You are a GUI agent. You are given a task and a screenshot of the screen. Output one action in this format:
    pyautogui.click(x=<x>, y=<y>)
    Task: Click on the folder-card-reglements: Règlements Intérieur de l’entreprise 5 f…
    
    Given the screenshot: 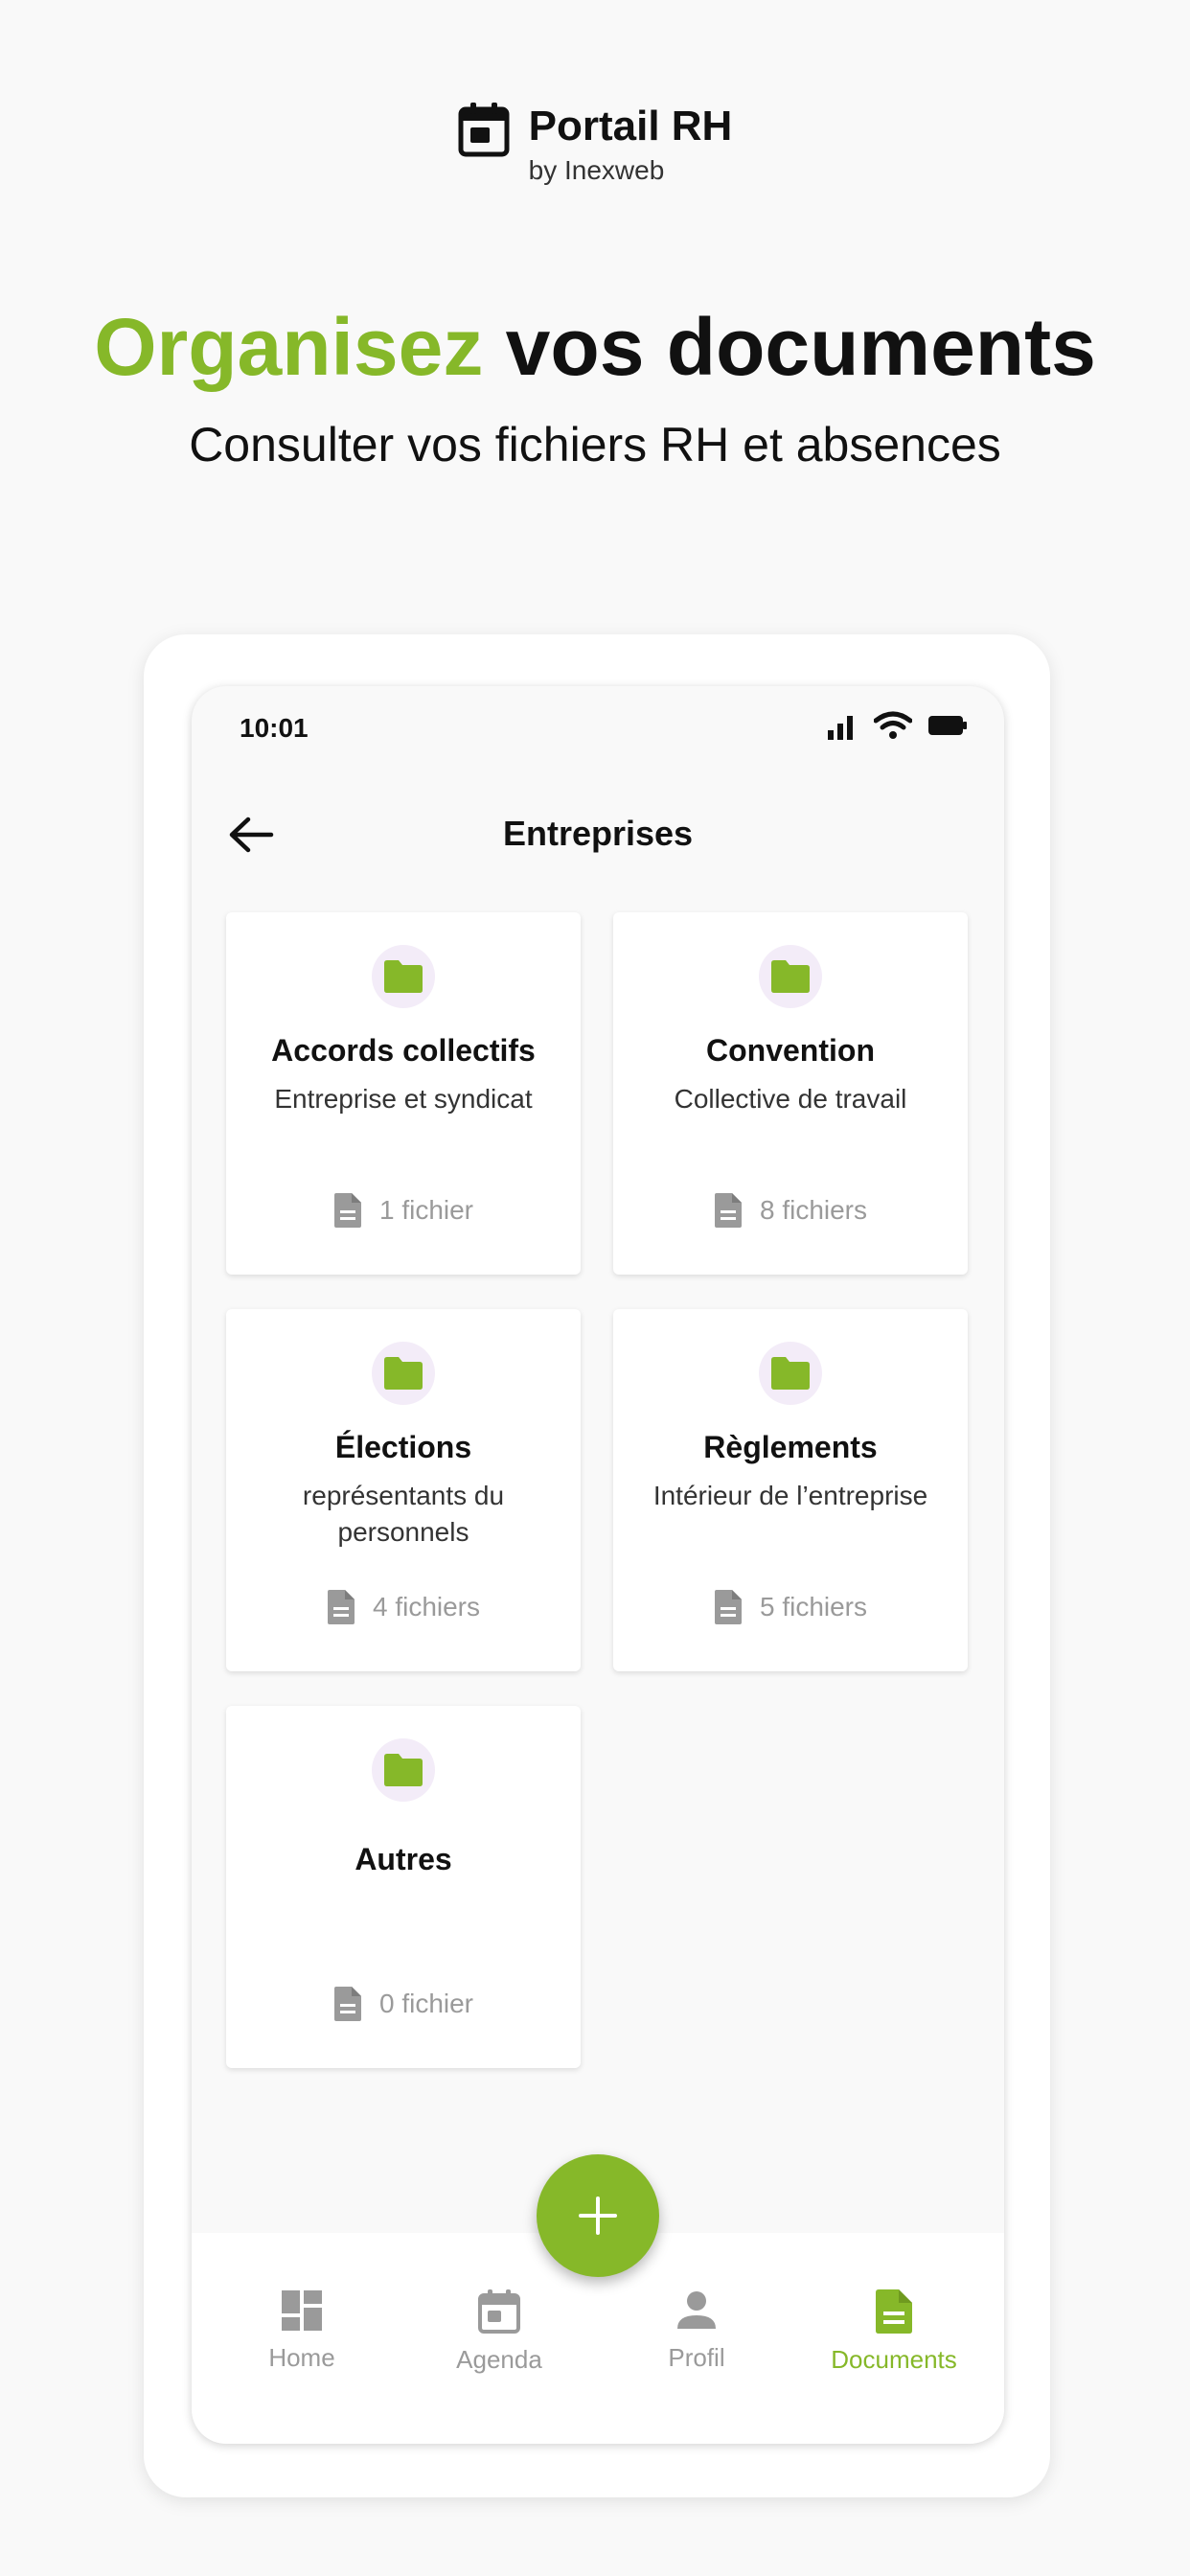 What is the action you would take?
    pyautogui.click(x=791, y=1490)
    